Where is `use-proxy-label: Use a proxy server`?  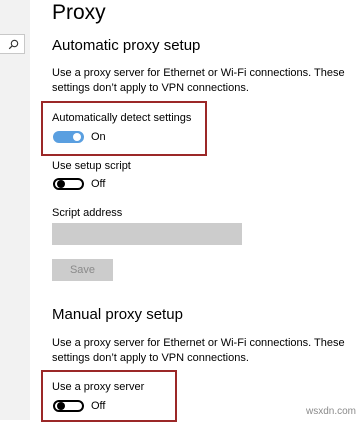 use-proxy-label: Use a proxy server is located at coordinates (98, 387).